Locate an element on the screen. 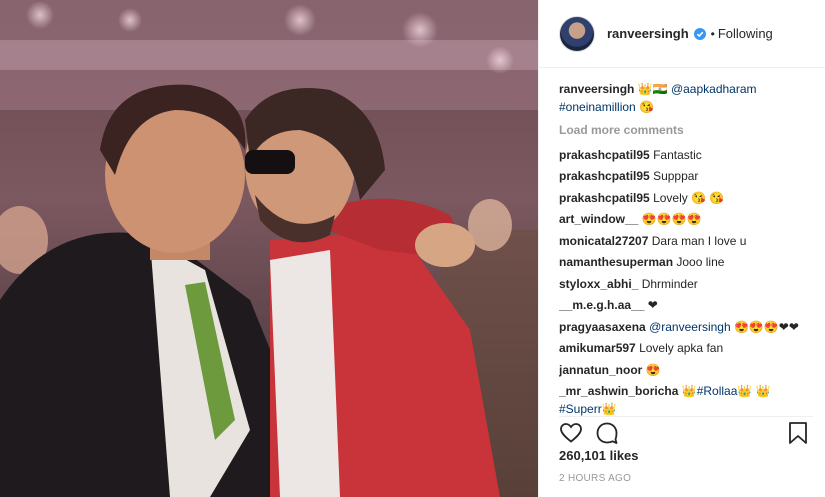 The image size is (825, 497). caption-hashtag-emoji: 😘 is located at coordinates (647, 106).